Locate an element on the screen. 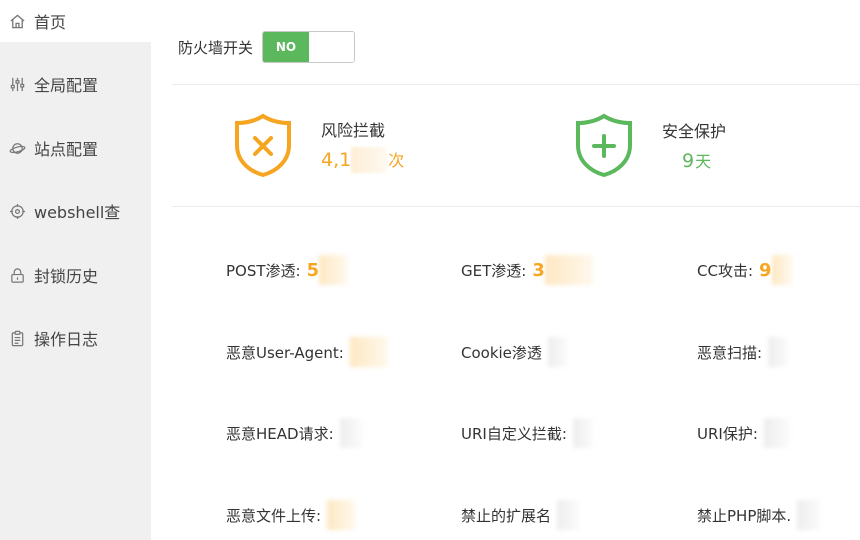 This screenshot has height=540, width=860. stat-cc-attack: CC攻击: 9 is located at coordinates (744, 270).